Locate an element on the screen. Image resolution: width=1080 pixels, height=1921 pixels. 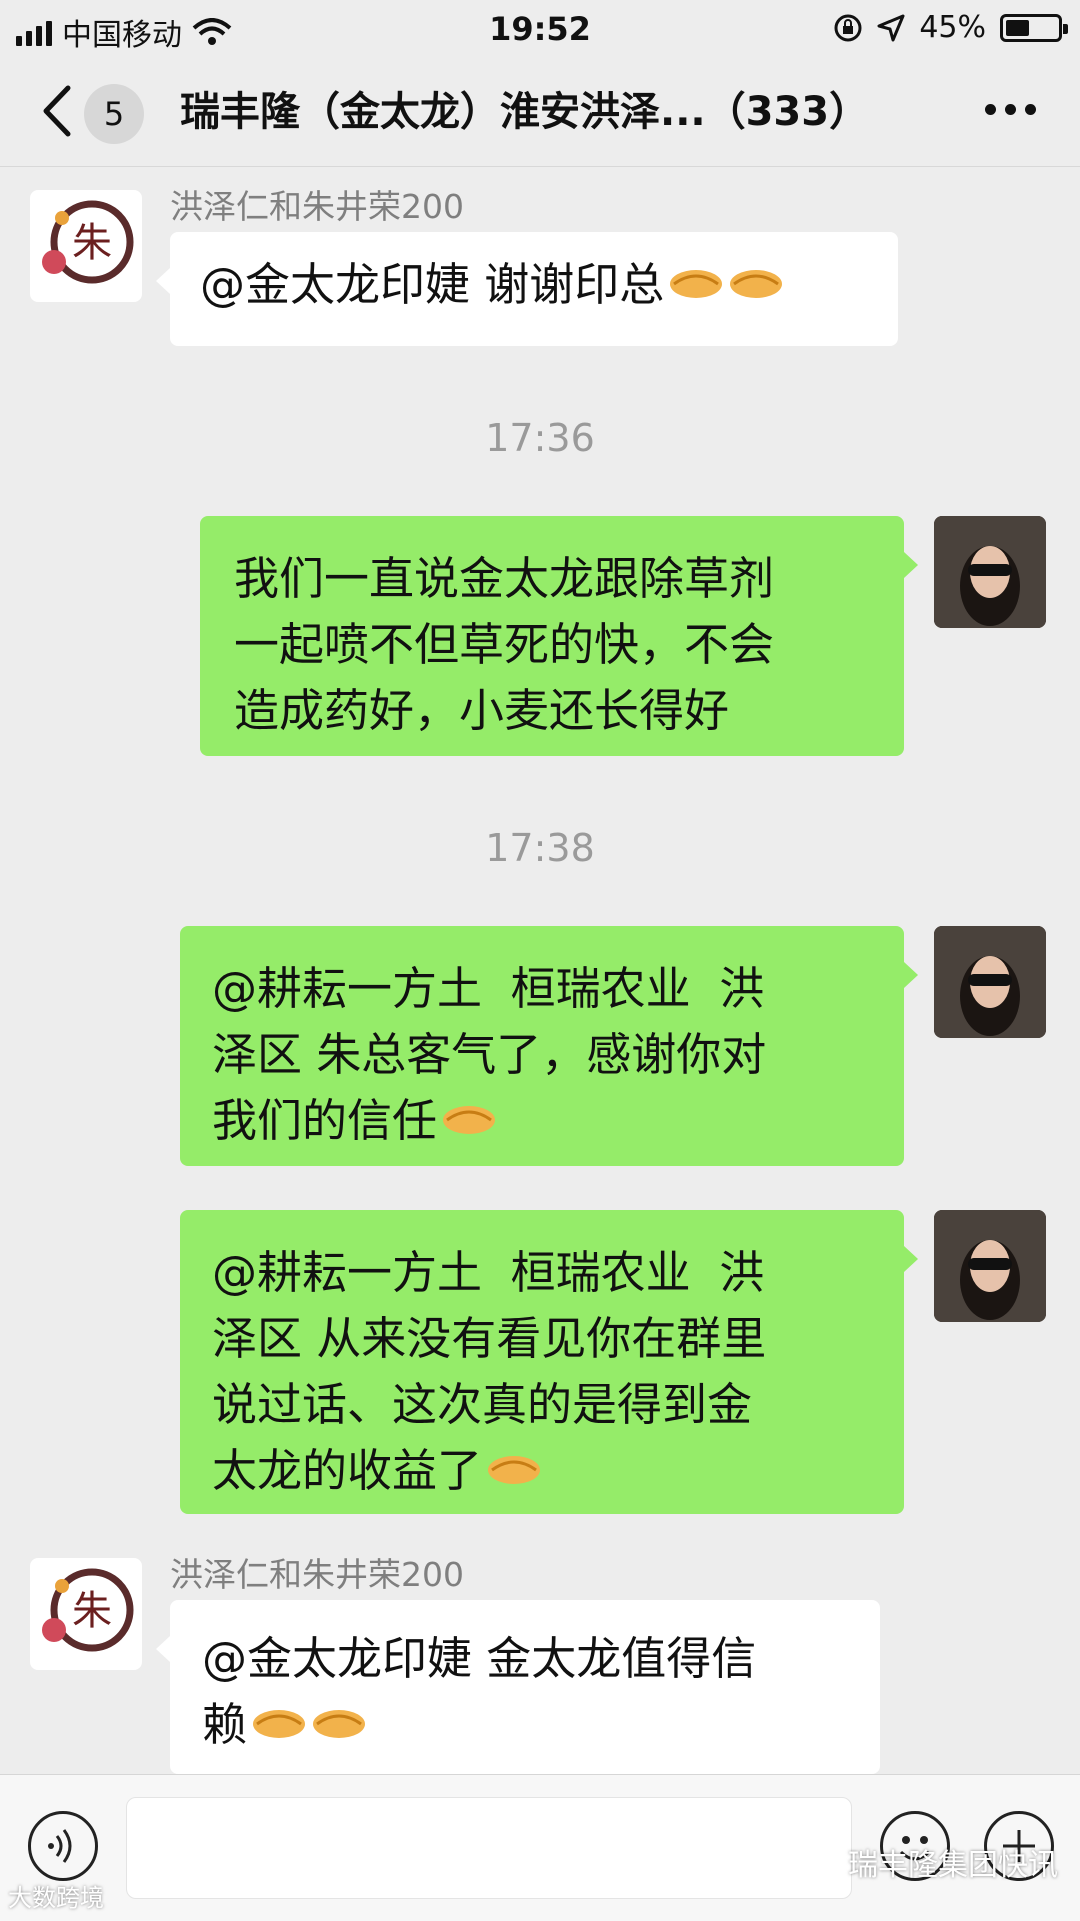
message-line: 一起喷不但草死的快，不会 is located at coordinates (504, 644).